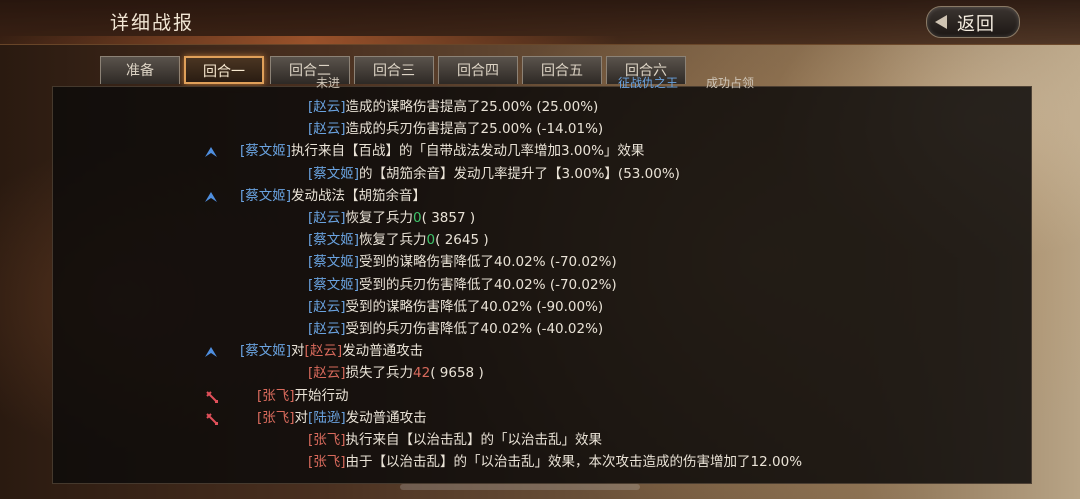  I want to click on log-row: [张飞]对[陆逊]发动普通攻击, so click(316, 418).